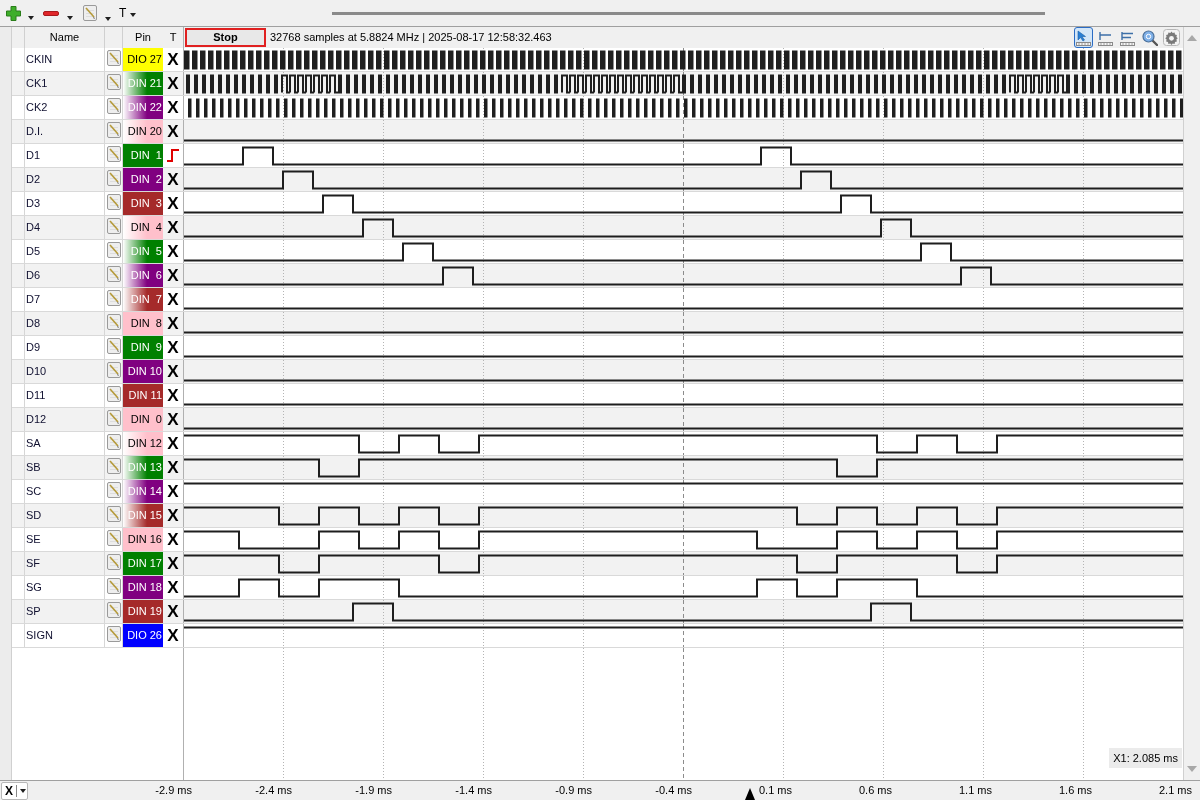 This screenshot has width=1200, height=800. Describe the element at coordinates (273, 791) in the screenshot. I see `axis-tick-label: -2.4 ms` at that location.